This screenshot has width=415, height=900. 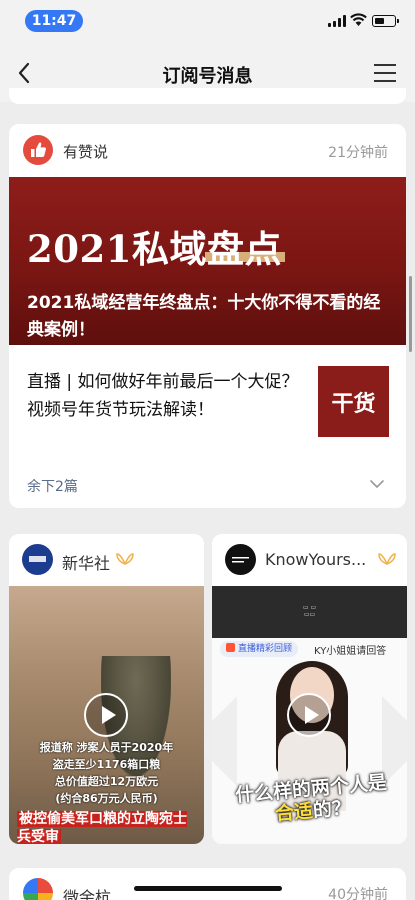 I want to click on sub-article-thumbnail: 干货, so click(x=353, y=401).